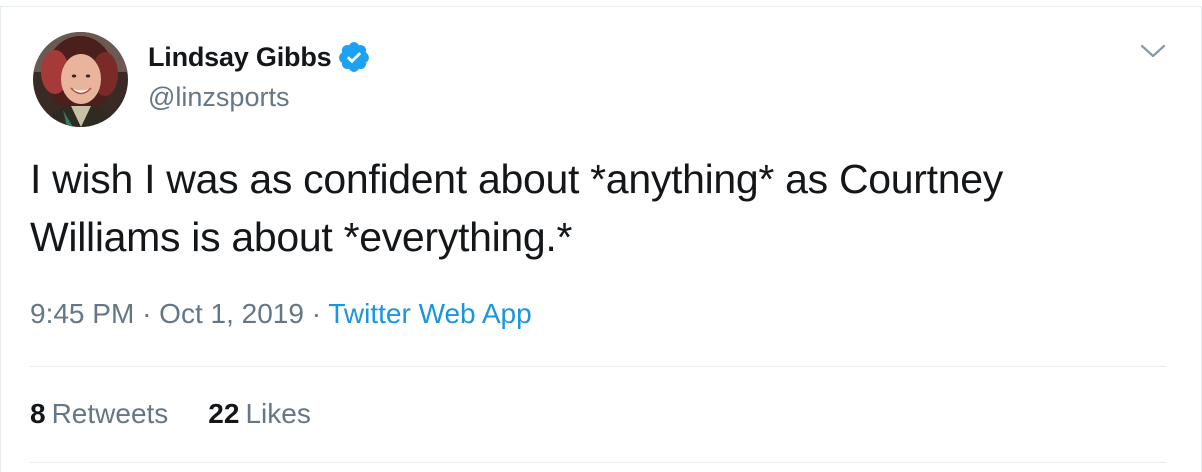 This screenshot has height=472, width=1202. What do you see at coordinates (170, 414) in the screenshot?
I see `tweet-stats: 8 Retweets 22 Likes` at bounding box center [170, 414].